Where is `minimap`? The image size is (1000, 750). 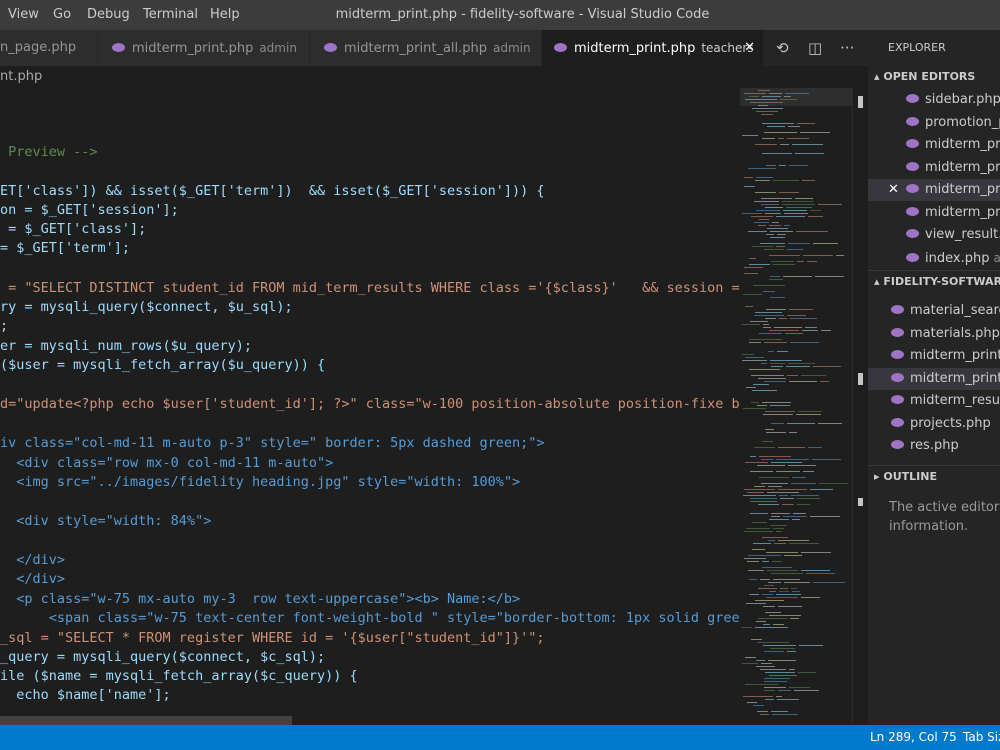
minimap is located at coordinates (796, 406).